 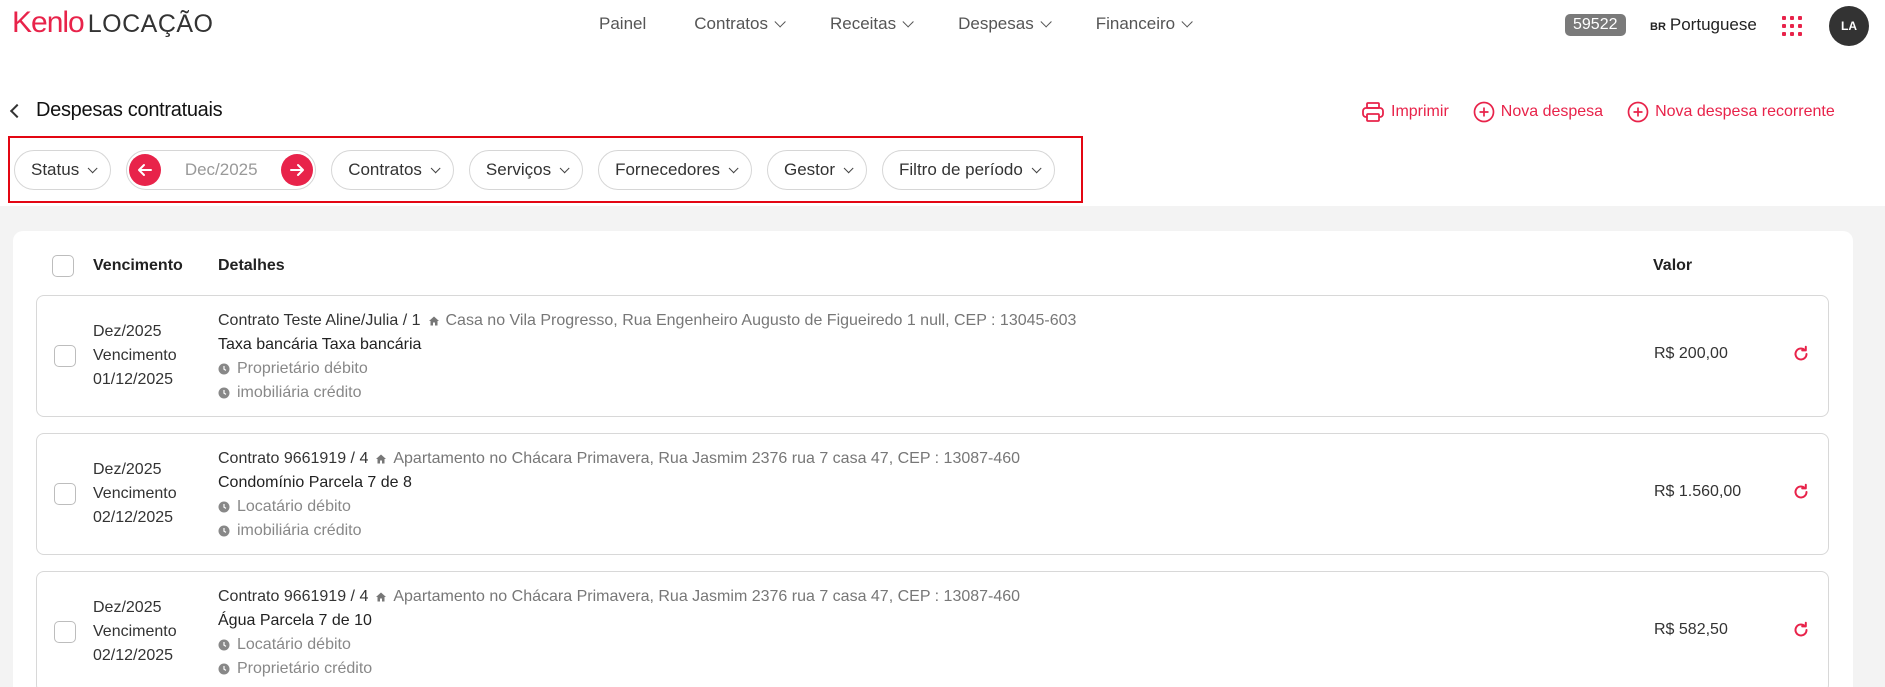 What do you see at coordinates (138, 265) in the screenshot?
I see `column-header-due: Vencimento` at bounding box center [138, 265].